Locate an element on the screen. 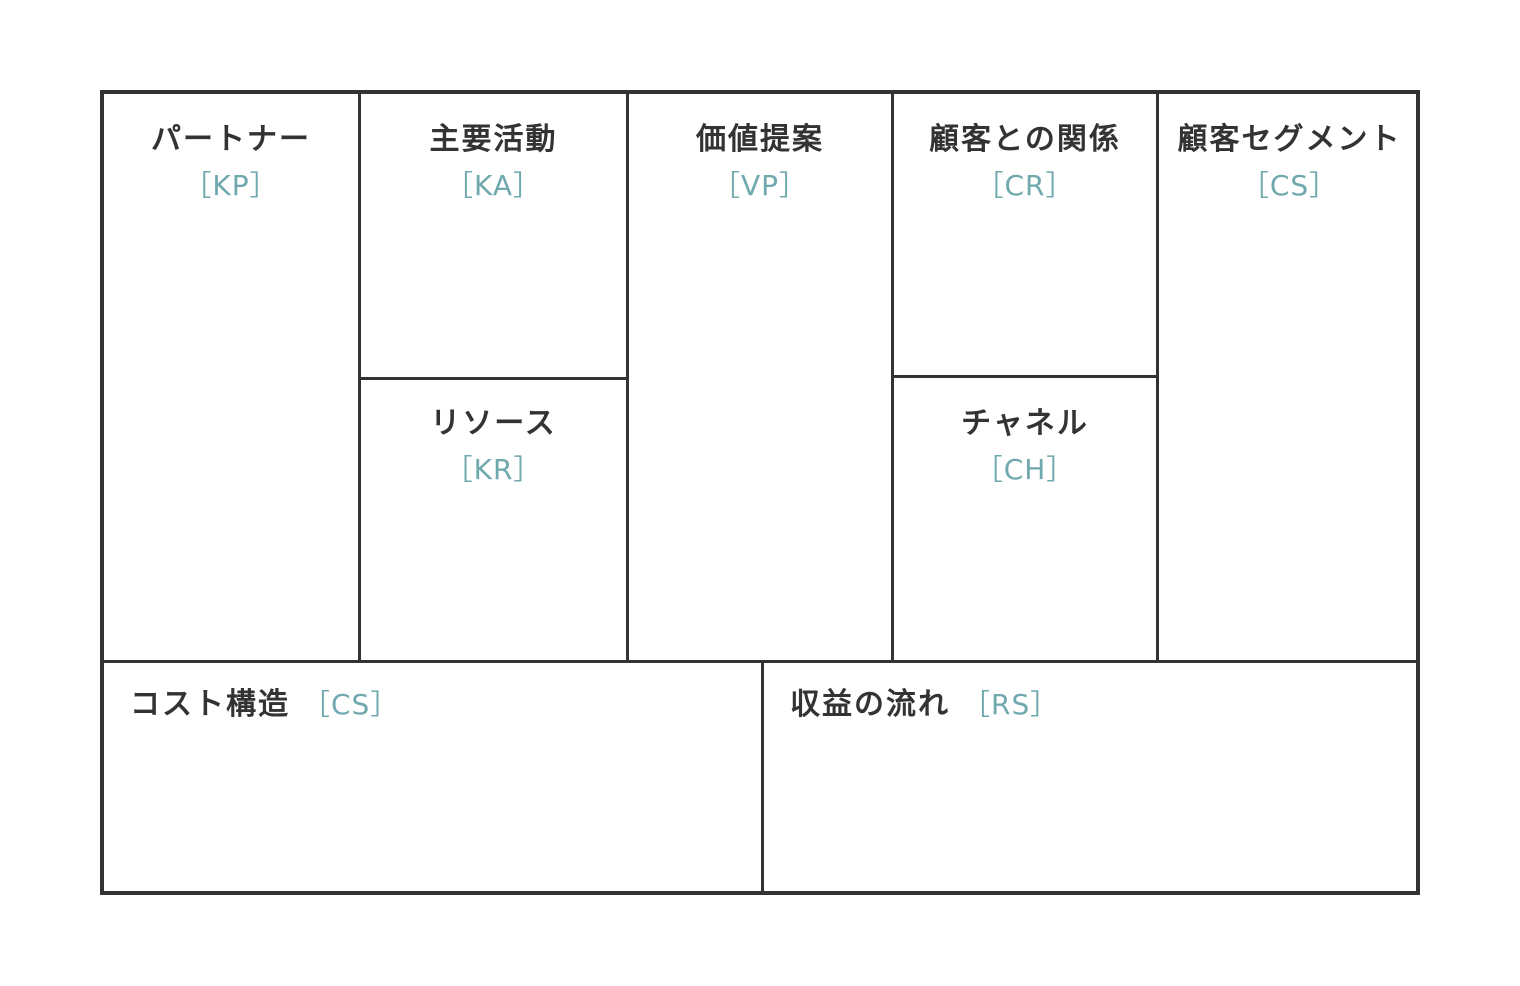 The height and width of the screenshot is (986, 1520). block-title: 顧客との関係 is located at coordinates (1025, 139).